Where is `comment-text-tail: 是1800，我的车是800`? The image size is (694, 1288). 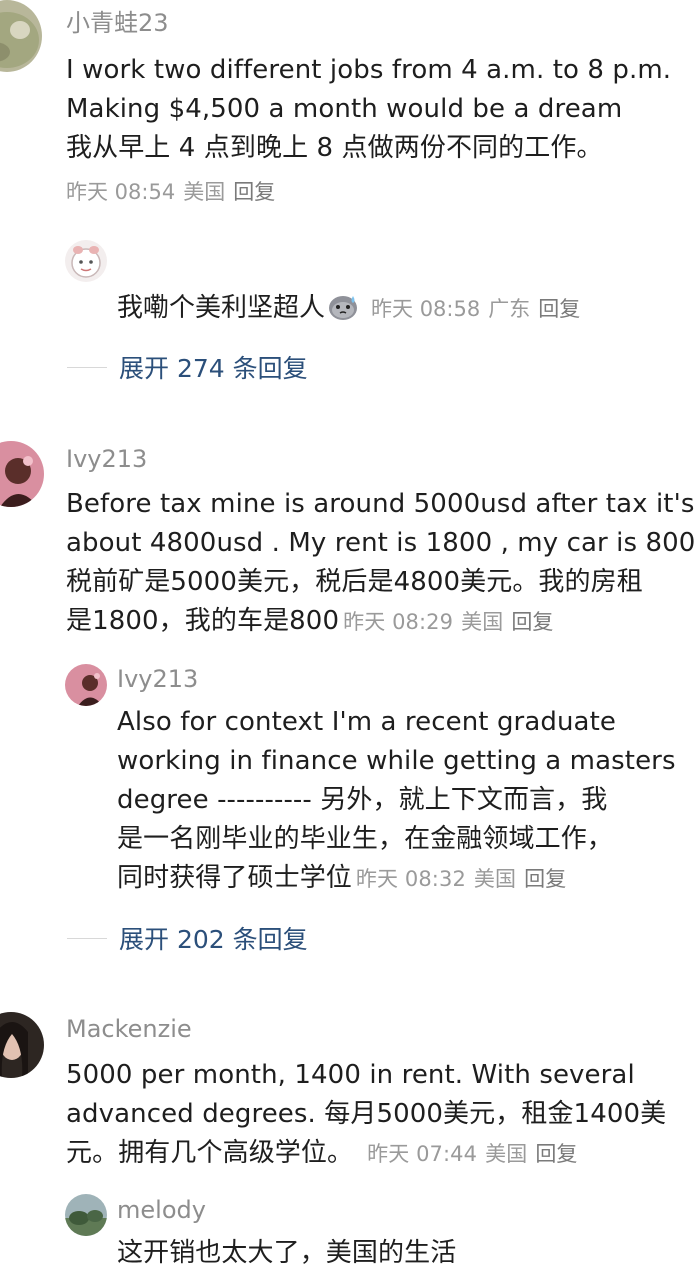
comment-text-tail: 是1800，我的车是800 is located at coordinates (203, 621).